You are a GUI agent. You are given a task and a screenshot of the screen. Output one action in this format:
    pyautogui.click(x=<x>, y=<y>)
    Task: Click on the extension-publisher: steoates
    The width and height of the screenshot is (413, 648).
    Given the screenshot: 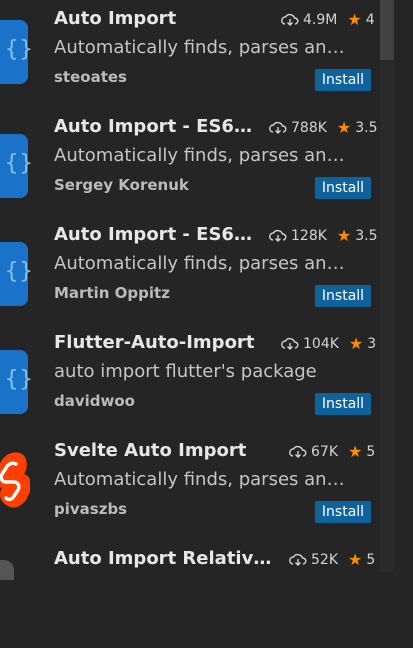 What is the action you would take?
    pyautogui.click(x=90, y=77)
    